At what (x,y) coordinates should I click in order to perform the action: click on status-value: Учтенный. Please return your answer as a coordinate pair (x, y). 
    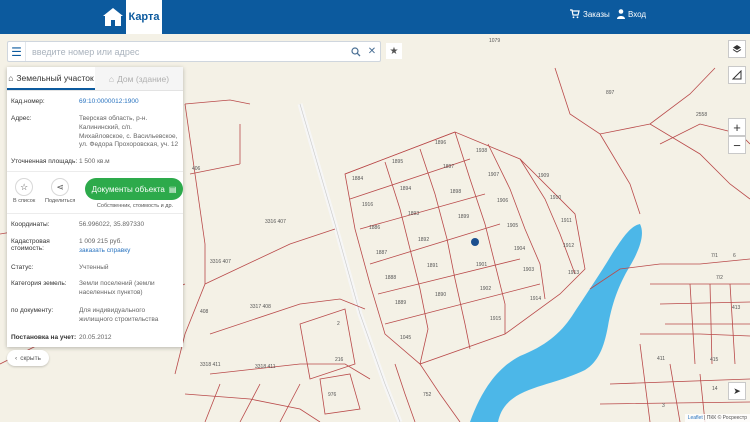
    Looking at the image, I should click on (94, 267).